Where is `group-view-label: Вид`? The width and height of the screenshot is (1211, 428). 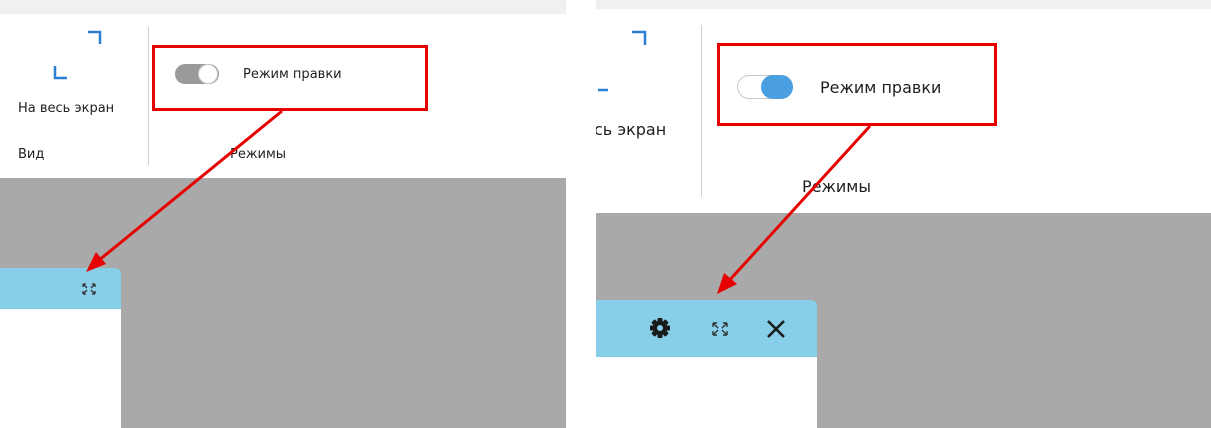 group-view-label: Вид is located at coordinates (31, 154).